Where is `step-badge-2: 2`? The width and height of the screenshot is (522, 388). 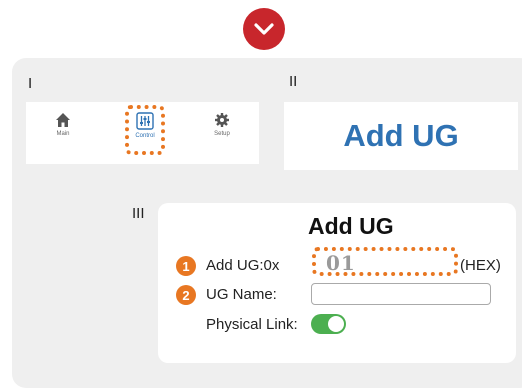
step-badge-2: 2 is located at coordinates (186, 295).